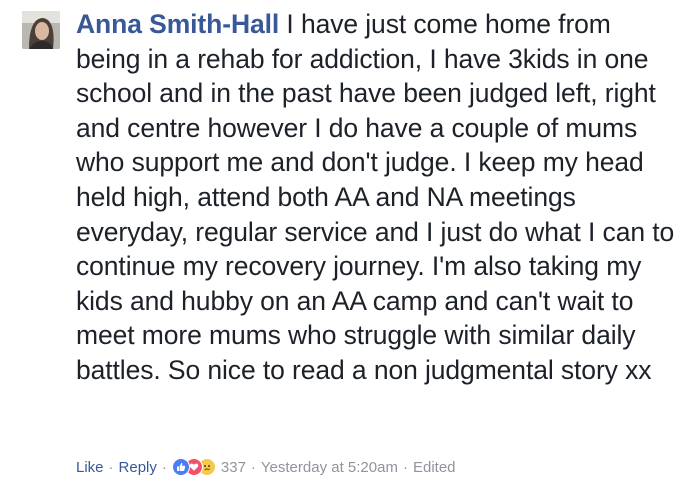 The height and width of the screenshot is (490, 700). What do you see at coordinates (41, 30) in the screenshot?
I see `avatar` at bounding box center [41, 30].